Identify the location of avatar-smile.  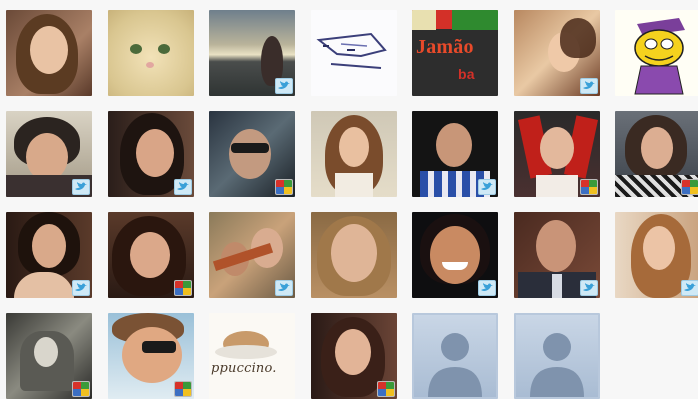
(455, 266).